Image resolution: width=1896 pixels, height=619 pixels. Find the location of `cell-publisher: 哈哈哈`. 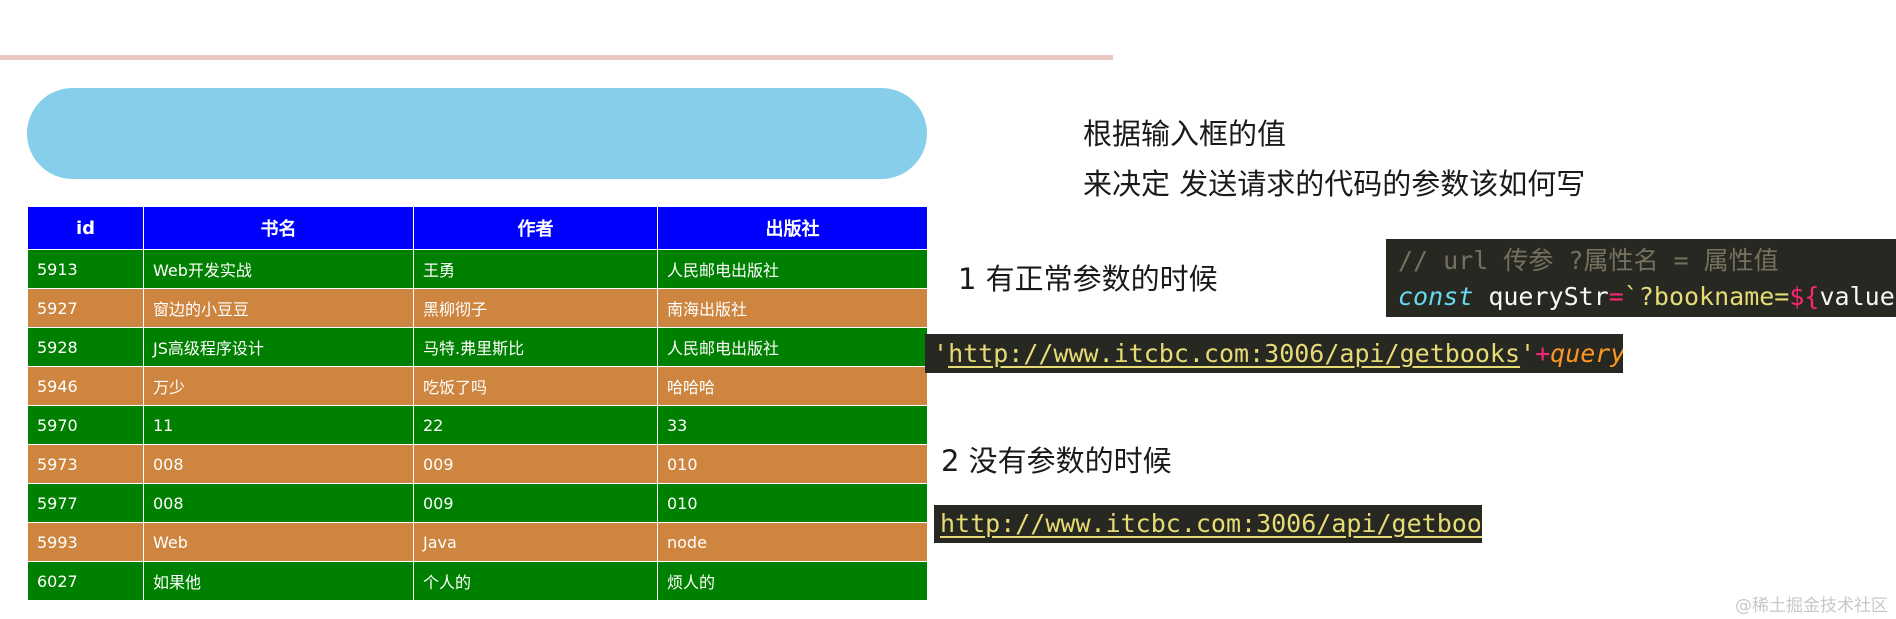

cell-publisher: 哈哈哈 is located at coordinates (792, 386).